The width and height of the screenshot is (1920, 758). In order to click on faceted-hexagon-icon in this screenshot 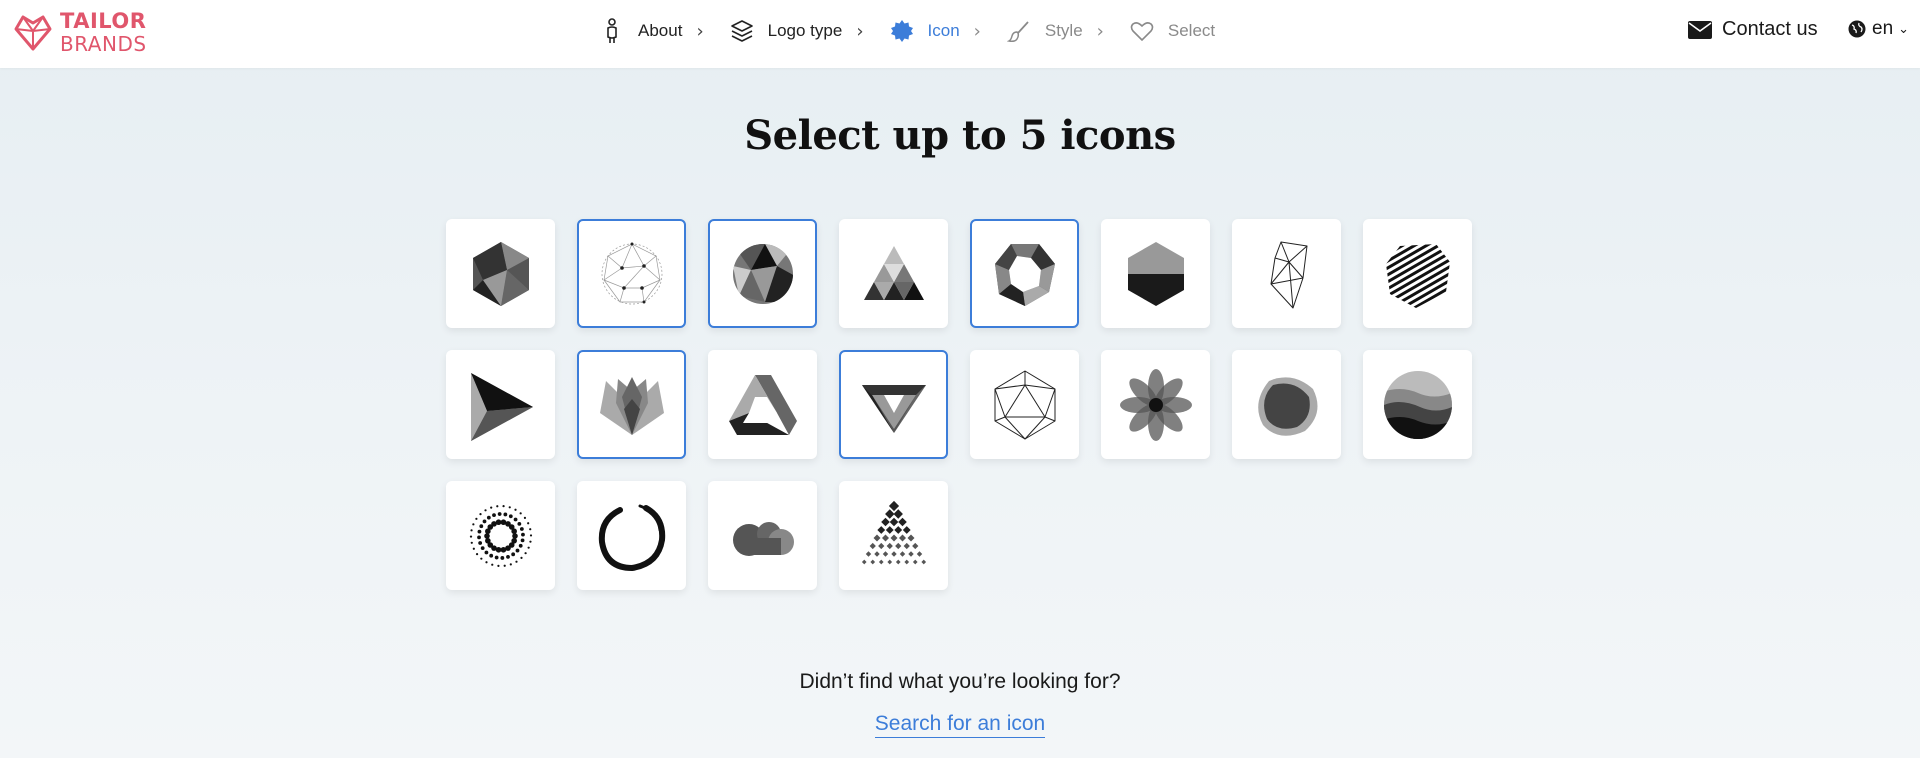, I will do `click(500, 273)`.